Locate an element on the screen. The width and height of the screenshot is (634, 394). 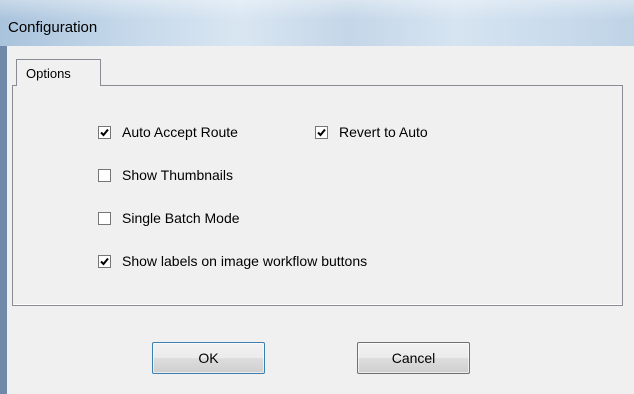
title-bar: Configuration is located at coordinates (317, 23).